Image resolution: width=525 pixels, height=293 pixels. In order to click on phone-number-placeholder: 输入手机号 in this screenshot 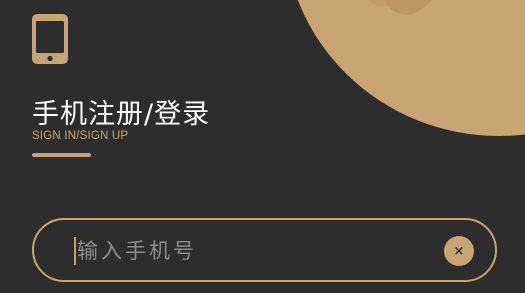, I will do `click(137, 251)`.